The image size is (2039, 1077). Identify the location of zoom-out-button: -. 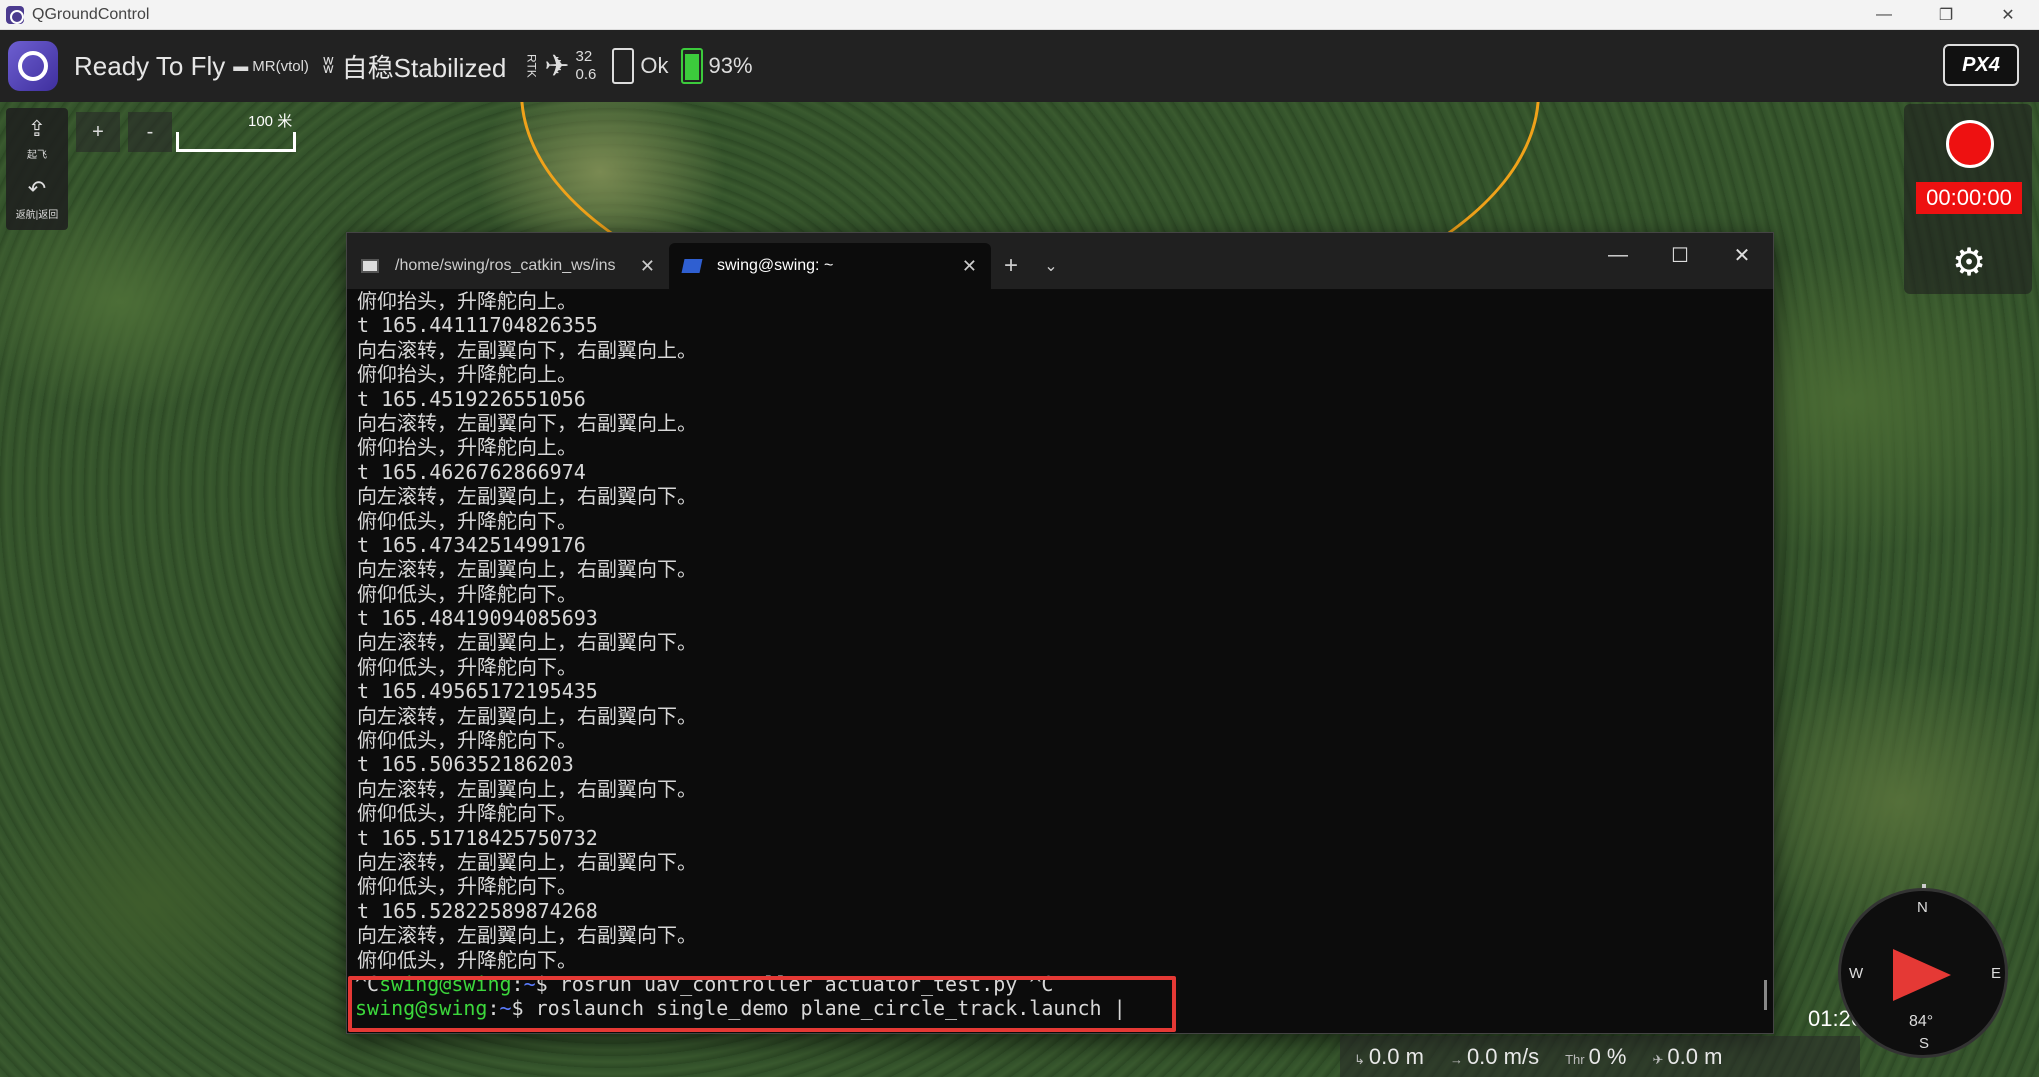
(150, 132).